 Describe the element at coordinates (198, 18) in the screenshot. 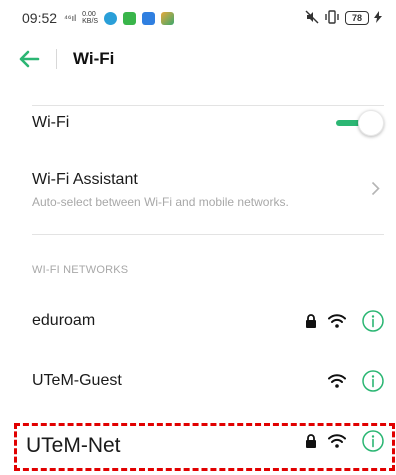

I see `status-bar: 09:52 ⁴⁶ıl 0.00 KB/S 78` at that location.